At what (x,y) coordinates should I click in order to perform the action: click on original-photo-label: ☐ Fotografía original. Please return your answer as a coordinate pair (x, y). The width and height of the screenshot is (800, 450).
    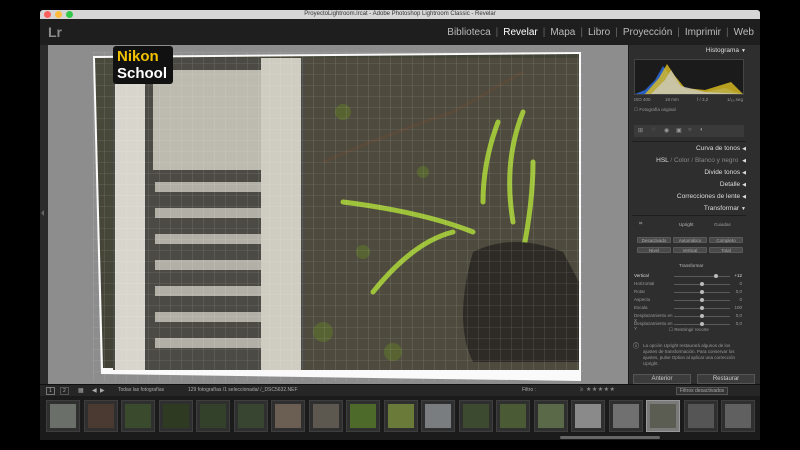
    Looking at the image, I should click on (655, 110).